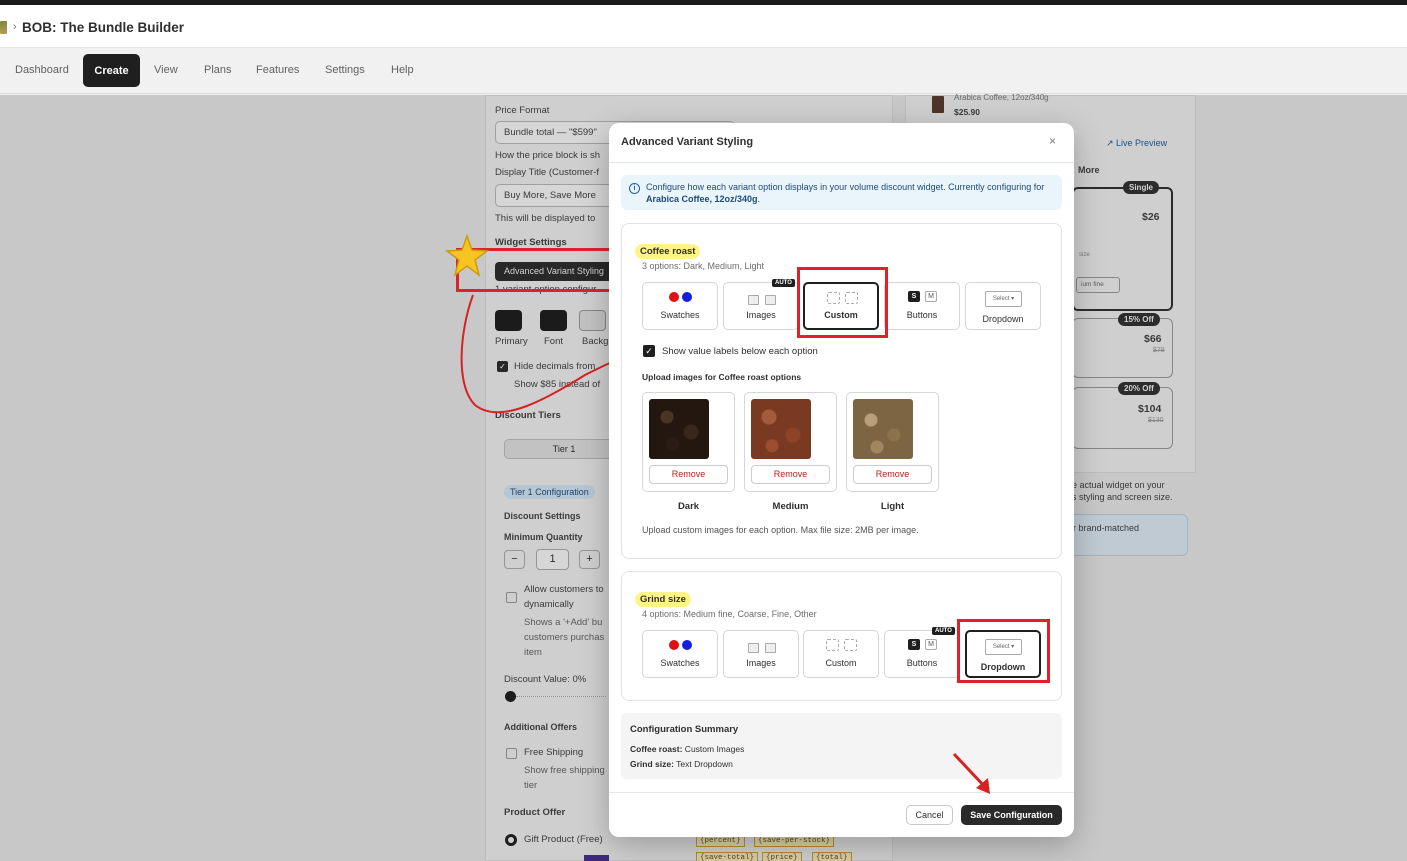  Describe the element at coordinates (687, 142) in the screenshot. I see `modal-title: Advanced Variant Styling` at that location.